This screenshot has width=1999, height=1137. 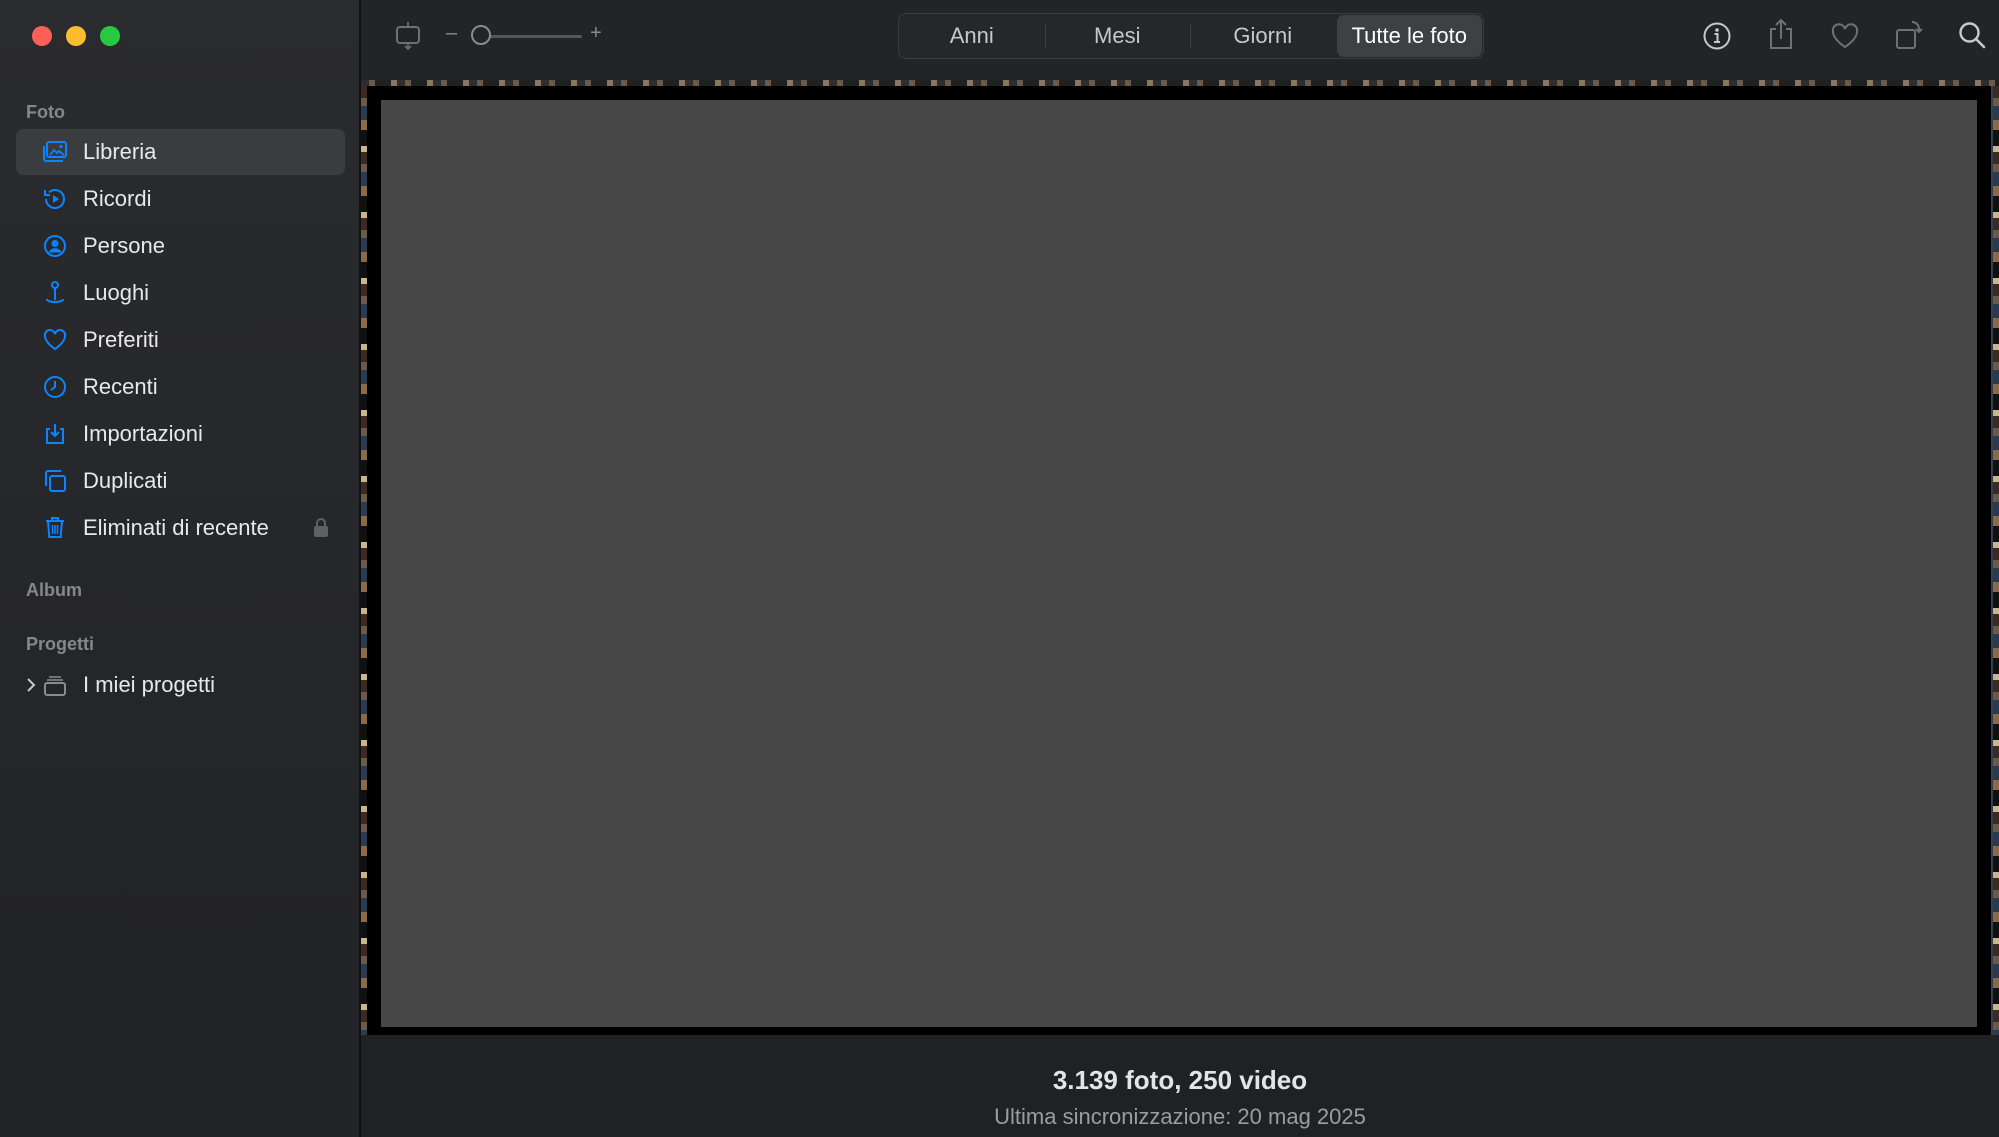 I want to click on zoom-in-button: +, so click(x=596, y=33).